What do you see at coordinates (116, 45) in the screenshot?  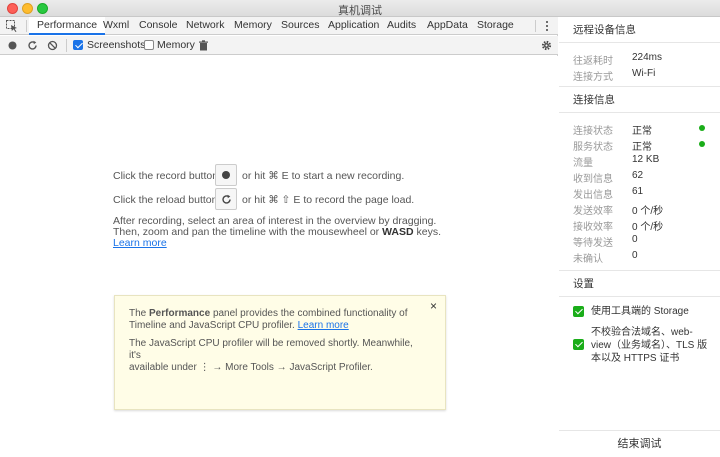 I see `screenshots-label: Screenshots` at bounding box center [116, 45].